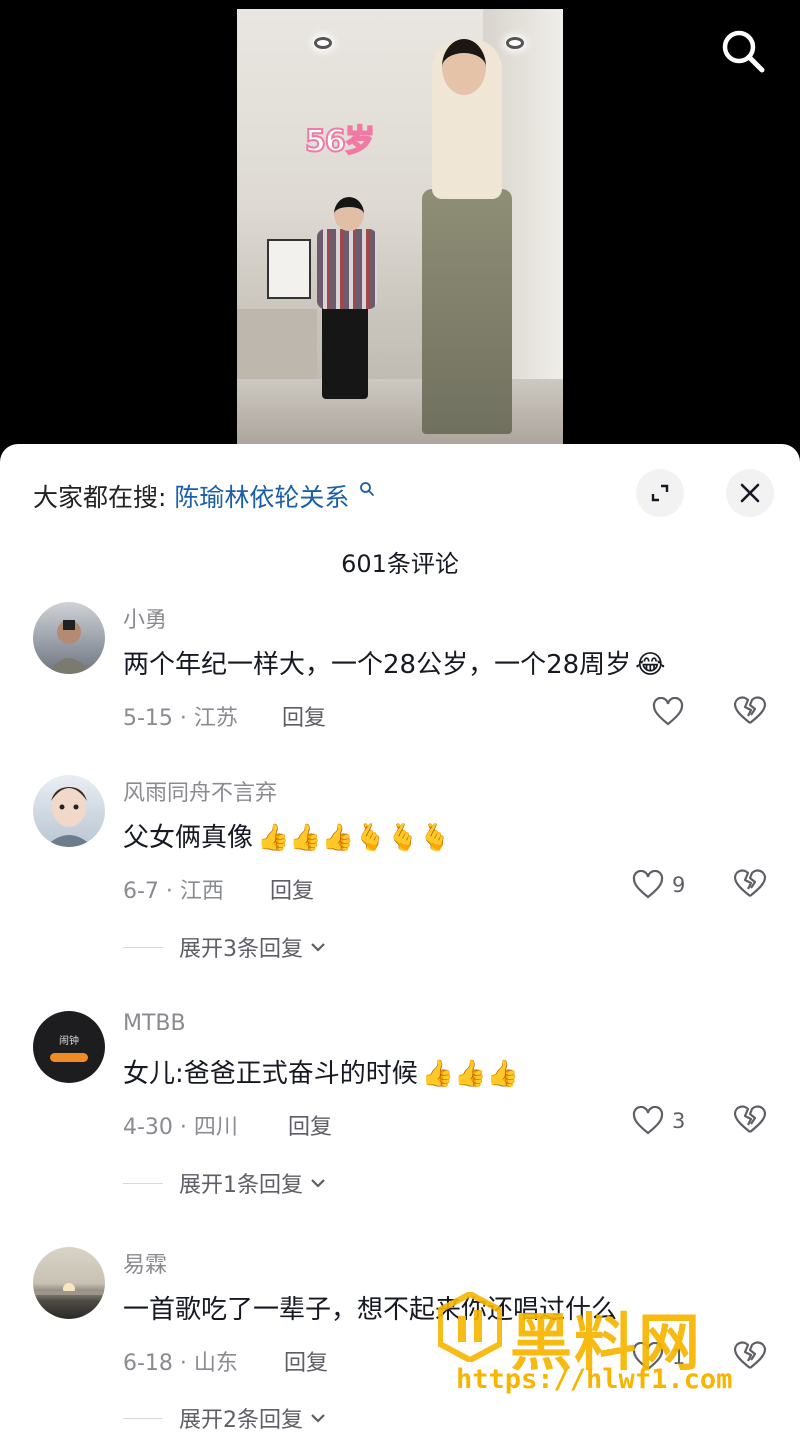 This screenshot has width=800, height=1434. Describe the element at coordinates (154, 1023) in the screenshot. I see `comment-username: MTBB` at that location.